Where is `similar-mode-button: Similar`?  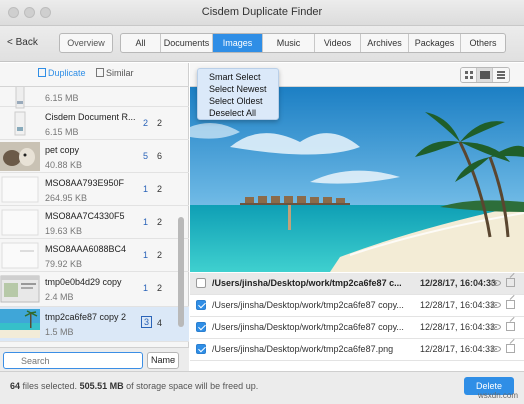
similar-mode-button: Similar is located at coordinates (115, 73).